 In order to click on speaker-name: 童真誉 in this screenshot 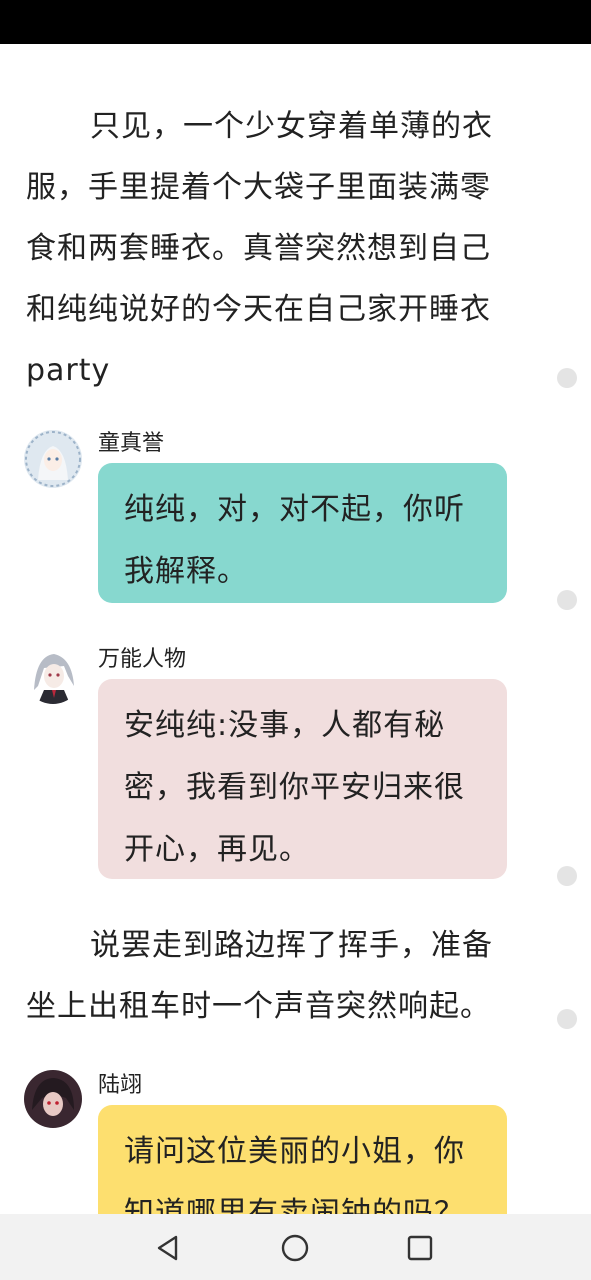, I will do `click(131, 443)`.